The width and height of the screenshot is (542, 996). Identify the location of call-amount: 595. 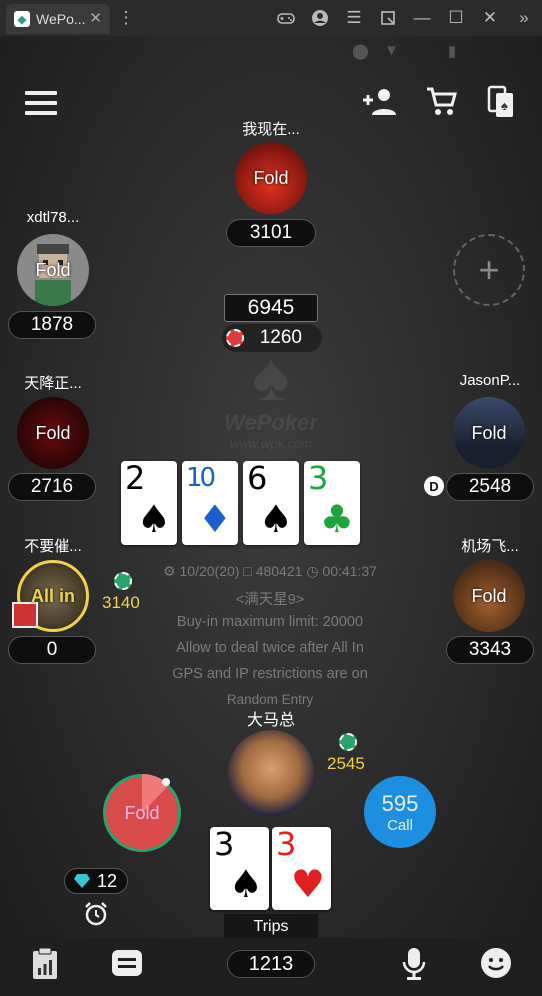
(400, 803).